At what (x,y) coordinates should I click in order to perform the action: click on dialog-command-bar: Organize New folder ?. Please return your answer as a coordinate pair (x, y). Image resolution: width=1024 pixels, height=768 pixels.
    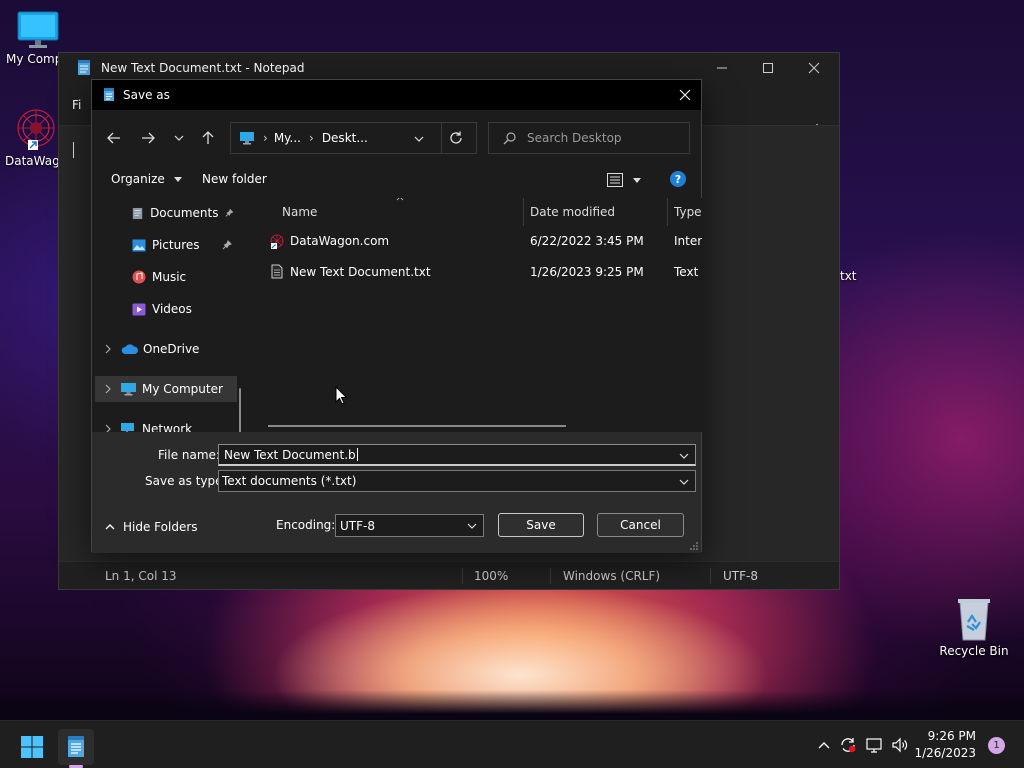
    Looking at the image, I should click on (396, 180).